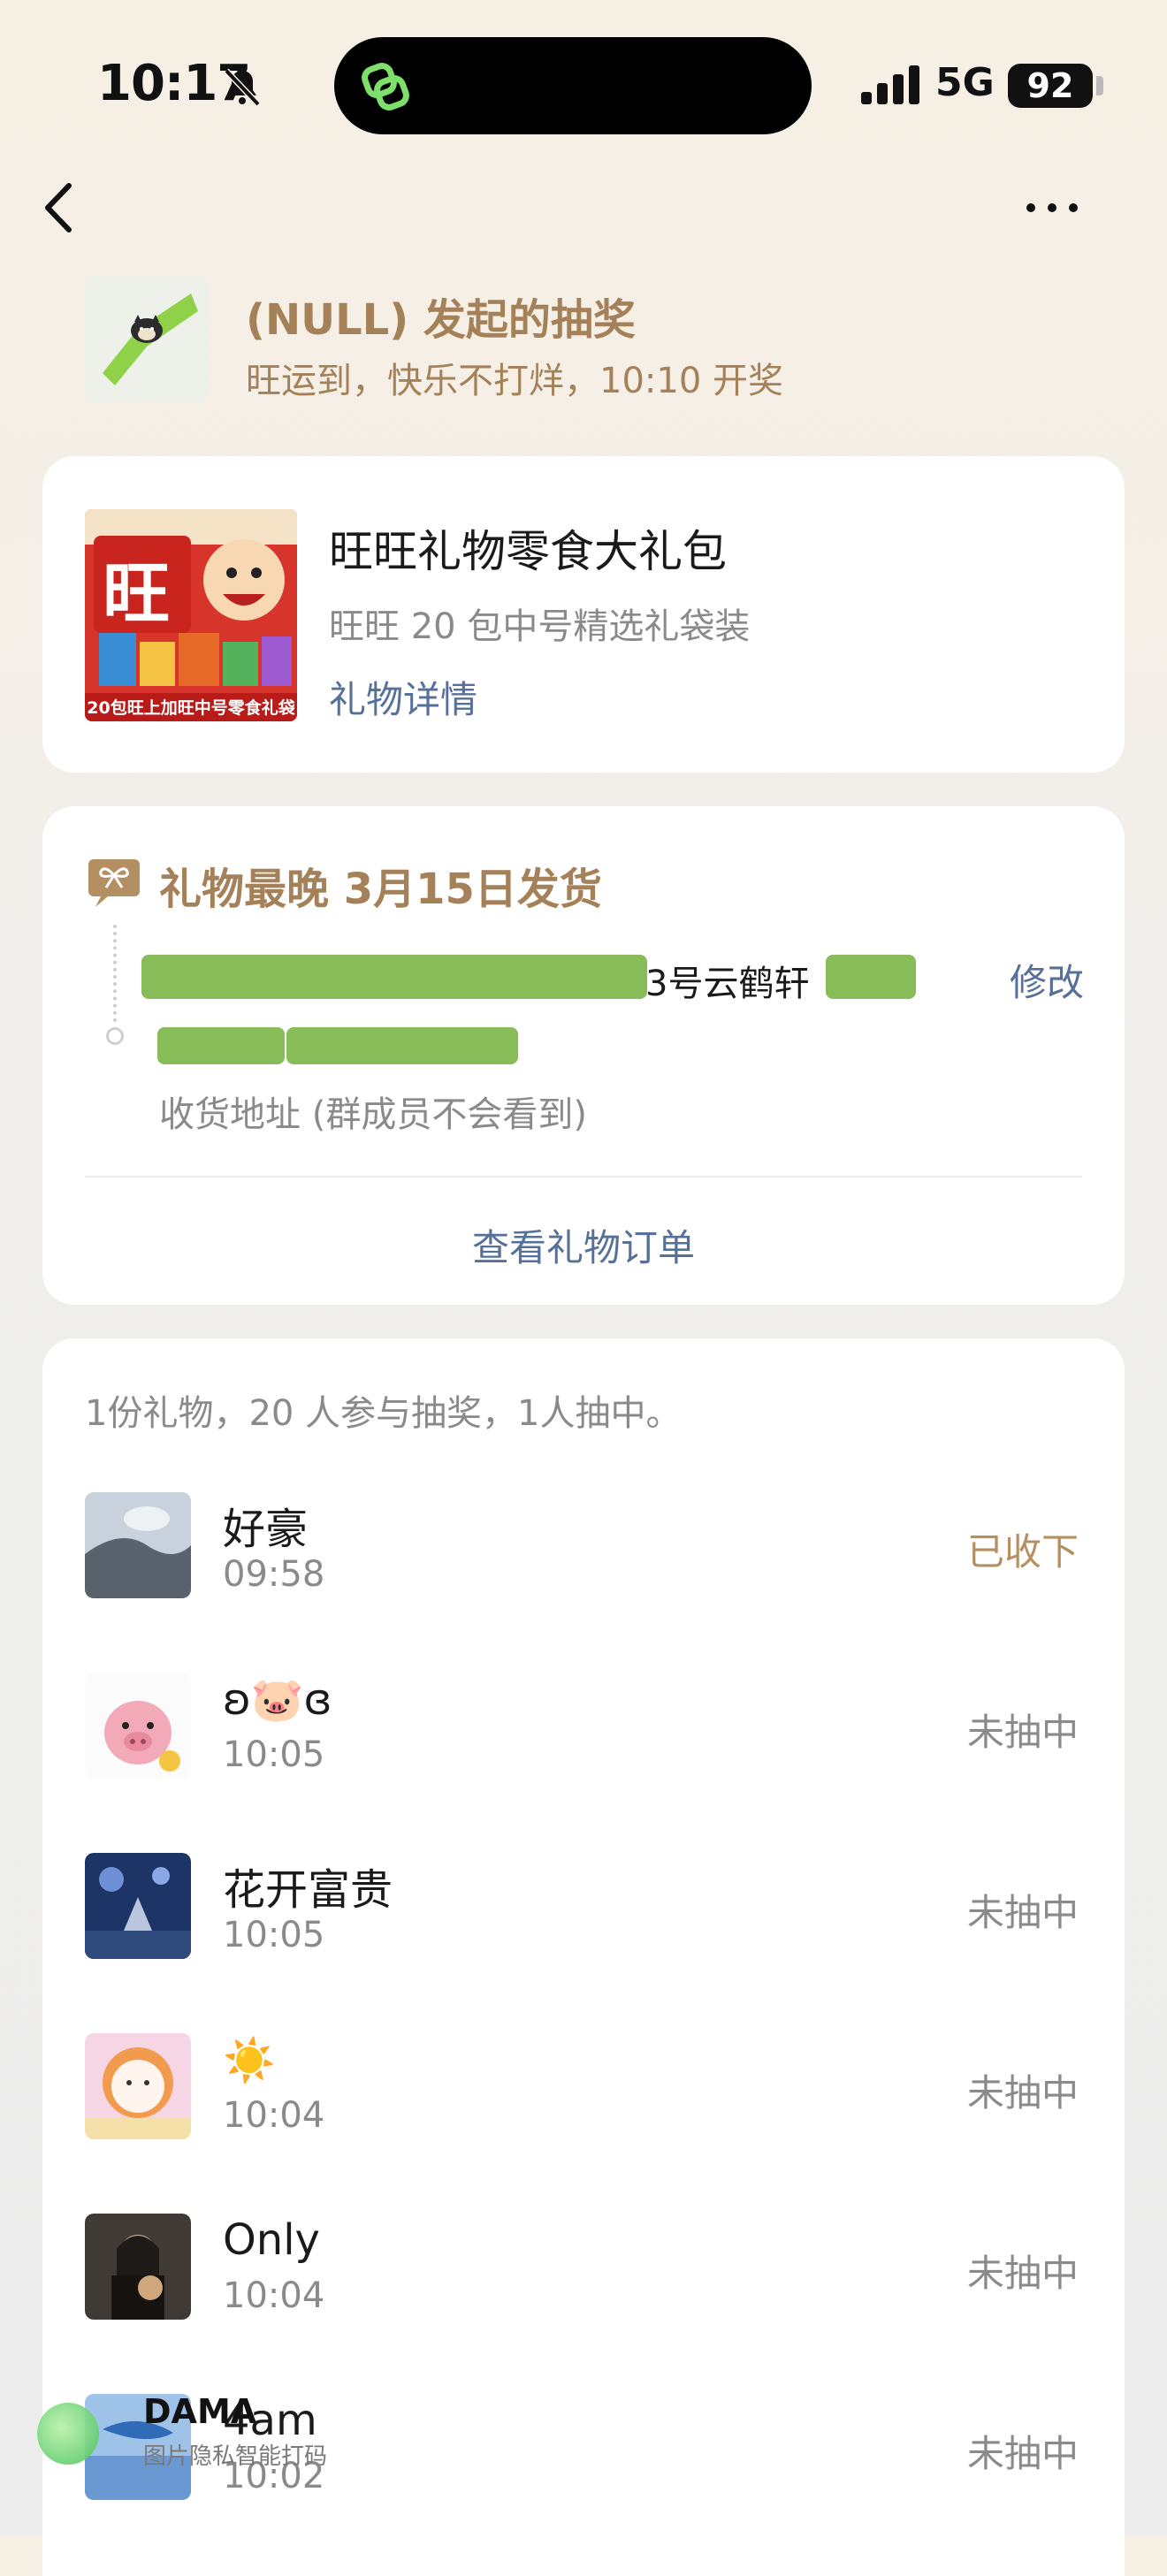 Image resolution: width=1167 pixels, height=2576 pixels. Describe the element at coordinates (583, 1245) in the screenshot. I see `view-order-button: 查看礼物订单` at that location.